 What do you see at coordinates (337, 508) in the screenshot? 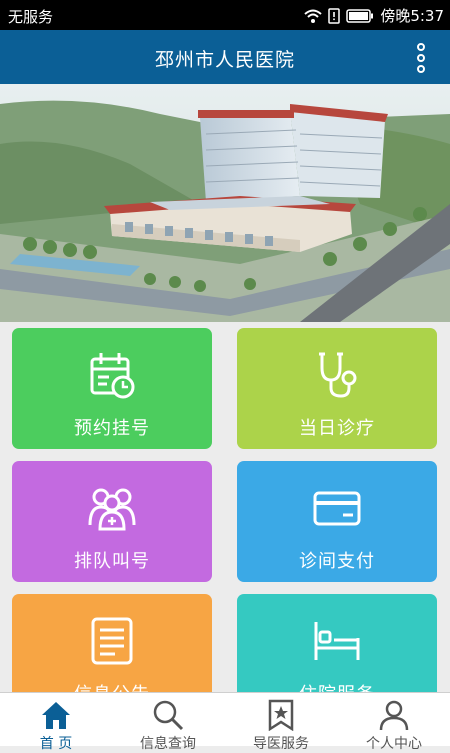
I see `card-icon` at bounding box center [337, 508].